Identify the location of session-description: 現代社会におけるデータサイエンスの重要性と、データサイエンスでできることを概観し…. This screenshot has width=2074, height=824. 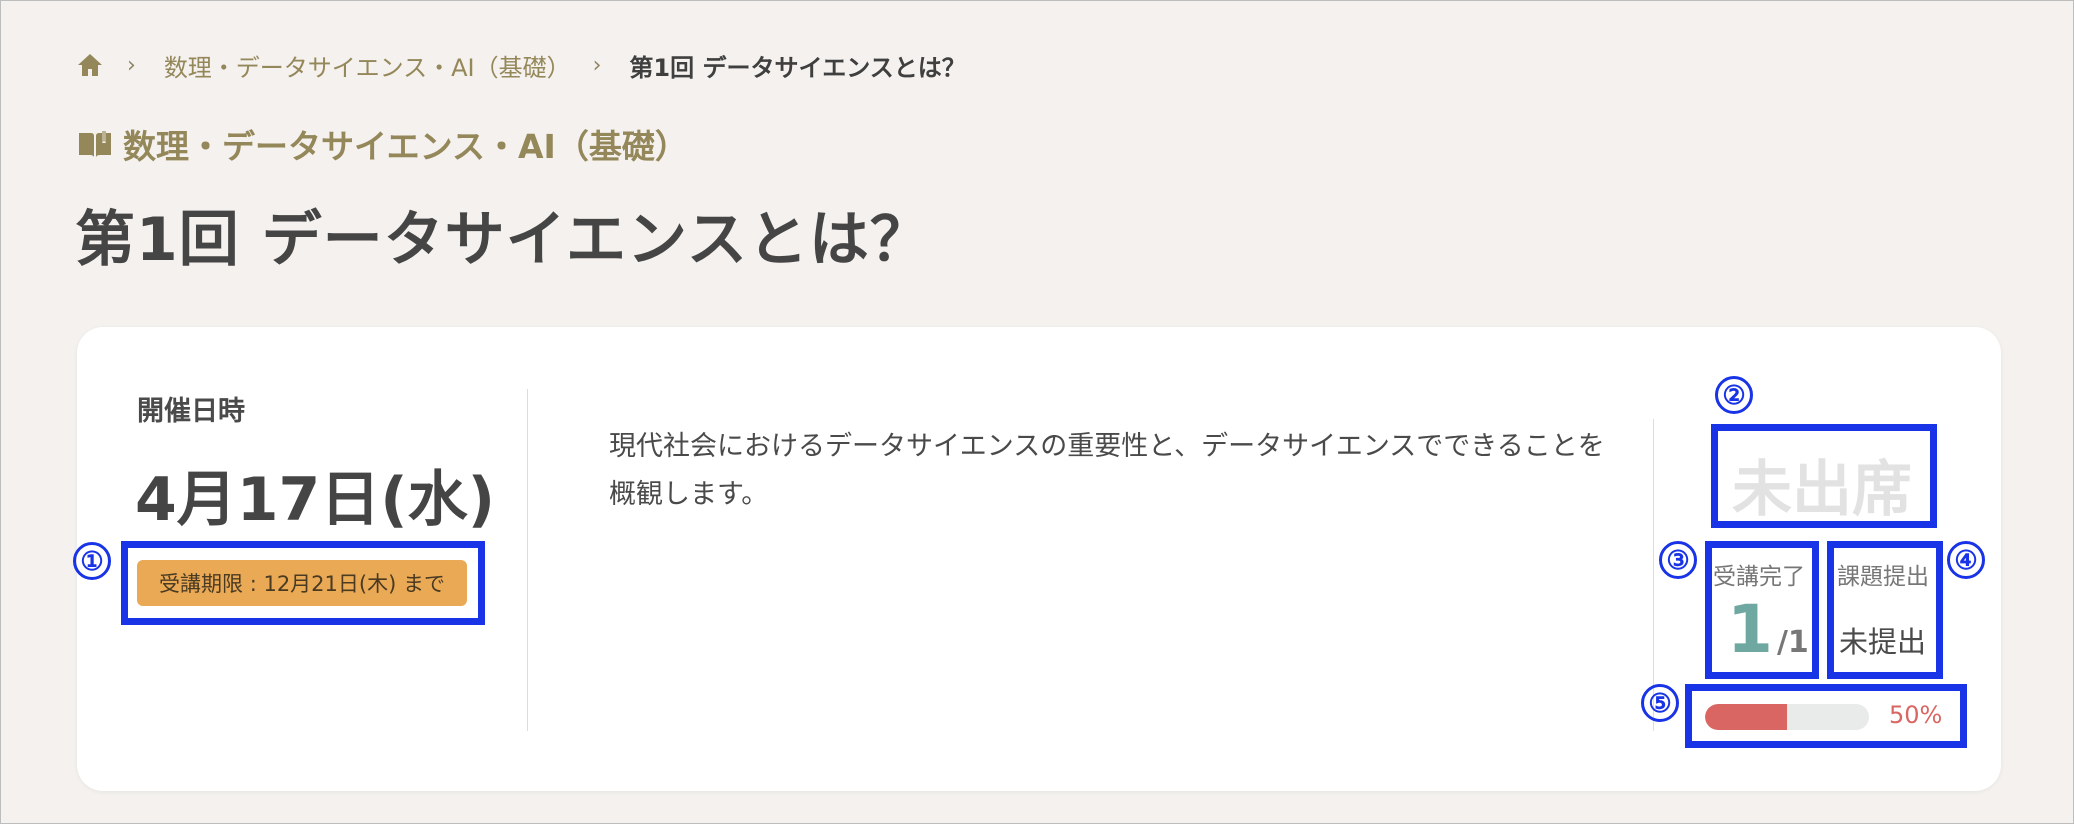
(1107, 470).